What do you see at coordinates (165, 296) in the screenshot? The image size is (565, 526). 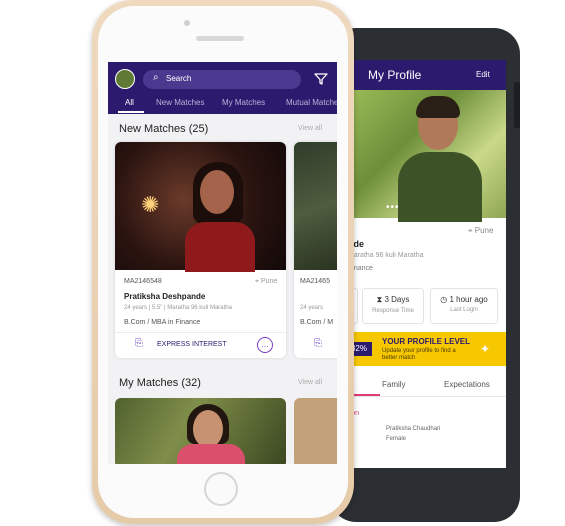 I see `match-name: Pratiksha Deshpande` at bounding box center [165, 296].